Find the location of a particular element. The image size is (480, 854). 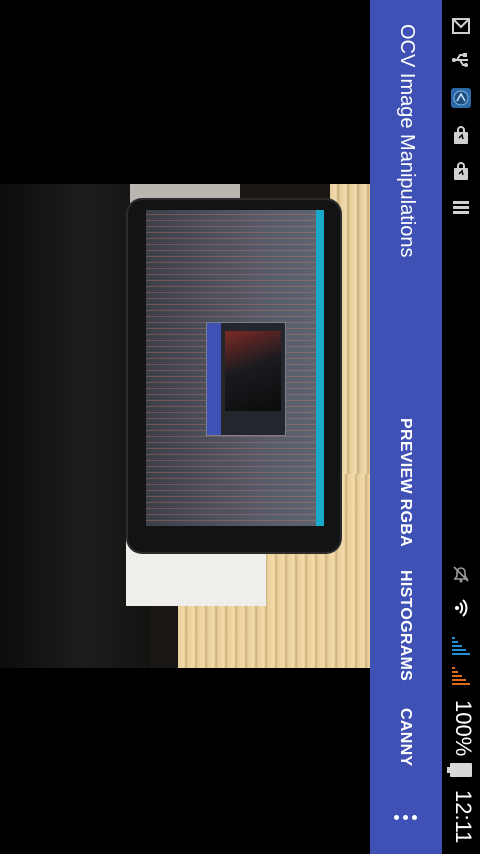

taskbar is located at coordinates (320, 368).